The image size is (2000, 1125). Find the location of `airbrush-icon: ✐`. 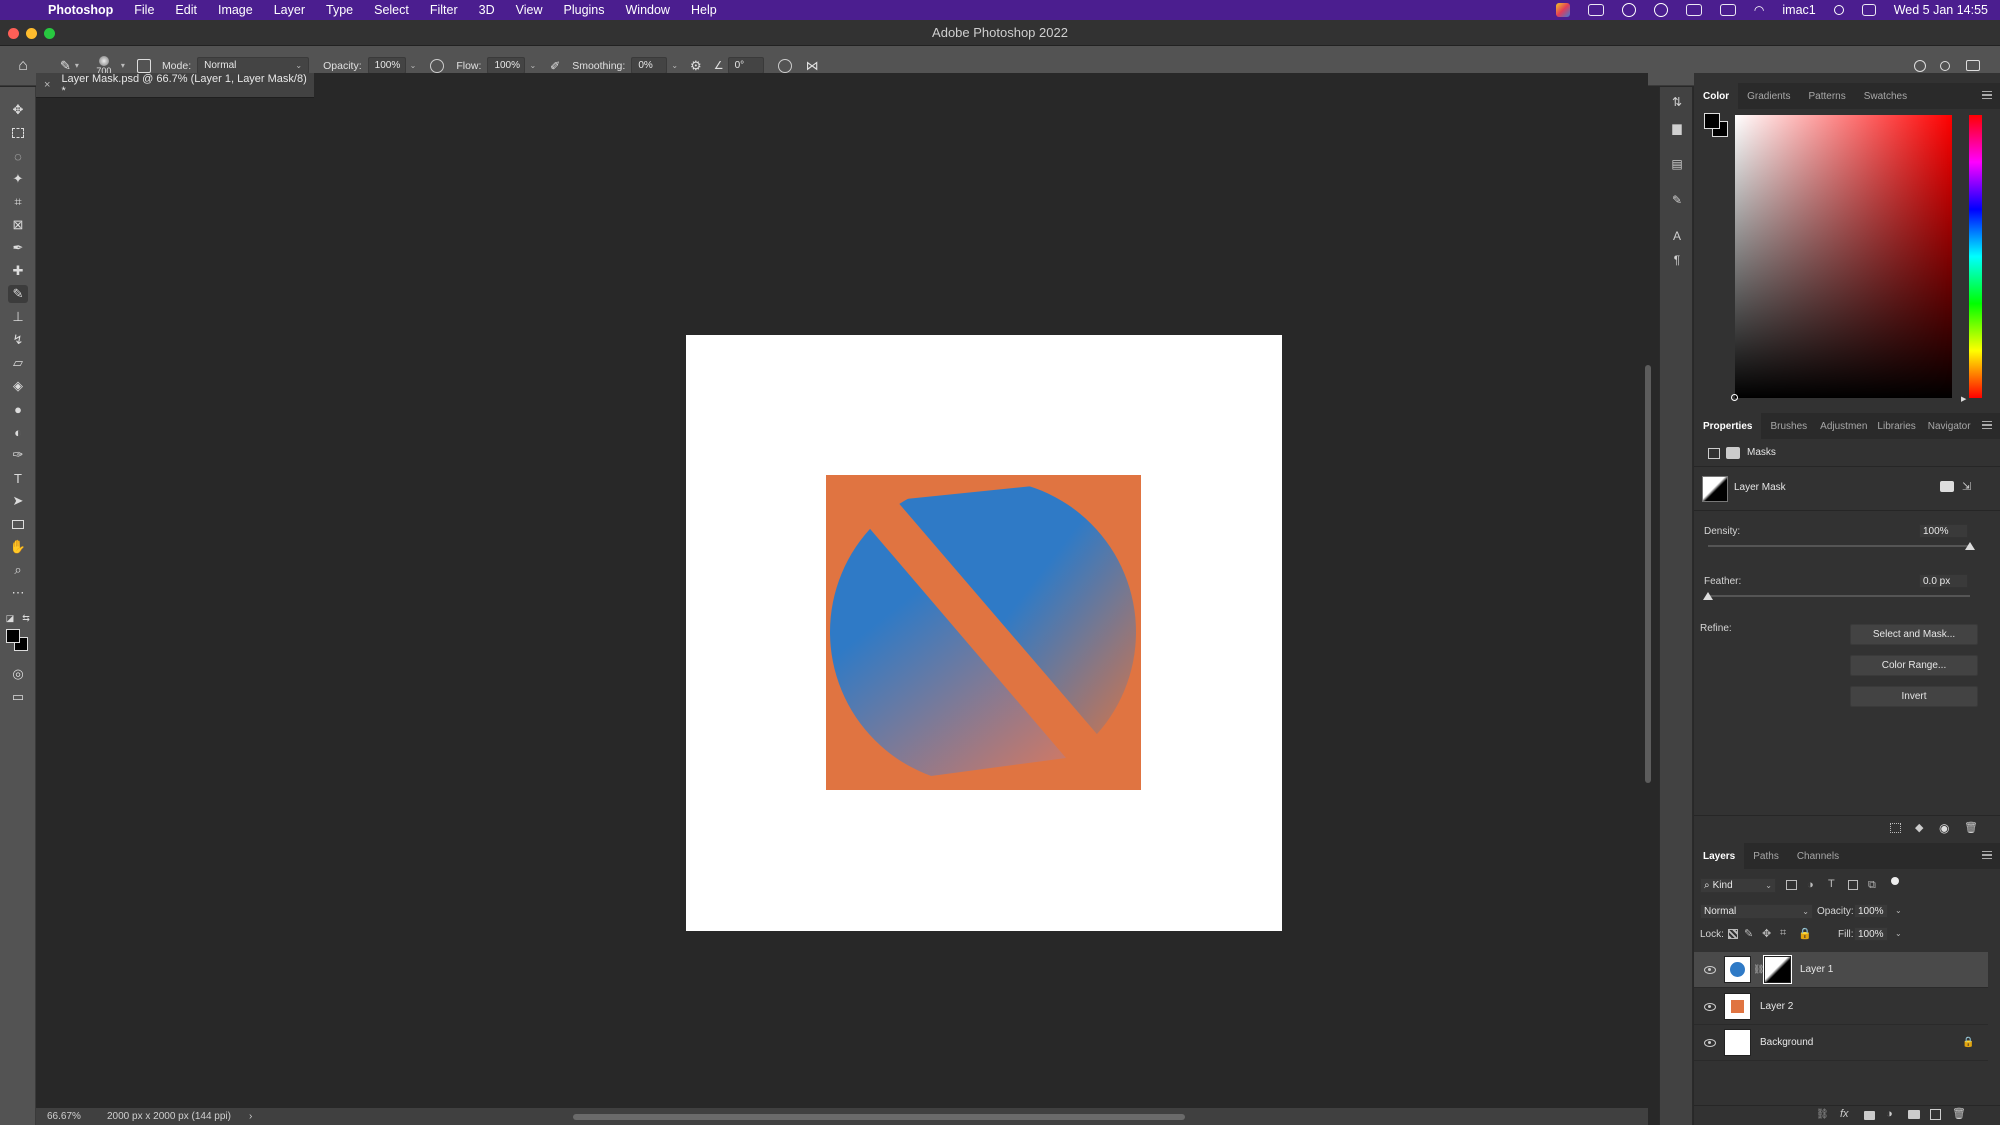

airbrush-icon: ✐ is located at coordinates (555, 66).